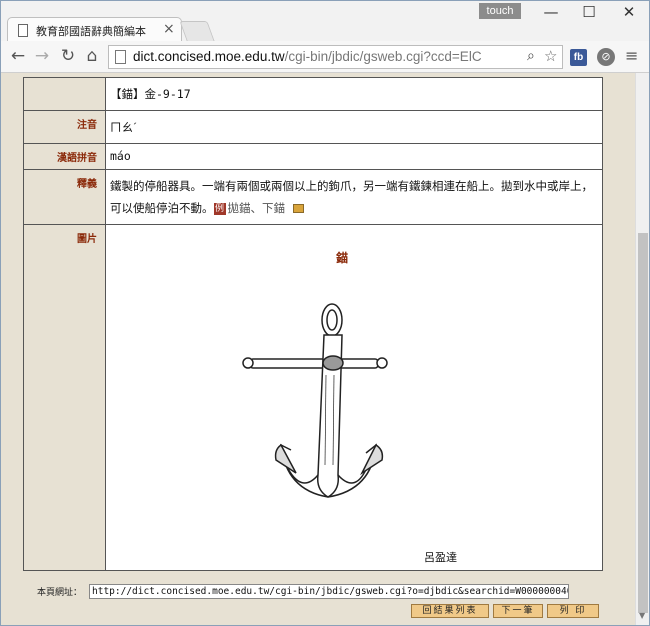  Describe the element at coordinates (589, 12) in the screenshot. I see `maximize-button: ☐` at that location.